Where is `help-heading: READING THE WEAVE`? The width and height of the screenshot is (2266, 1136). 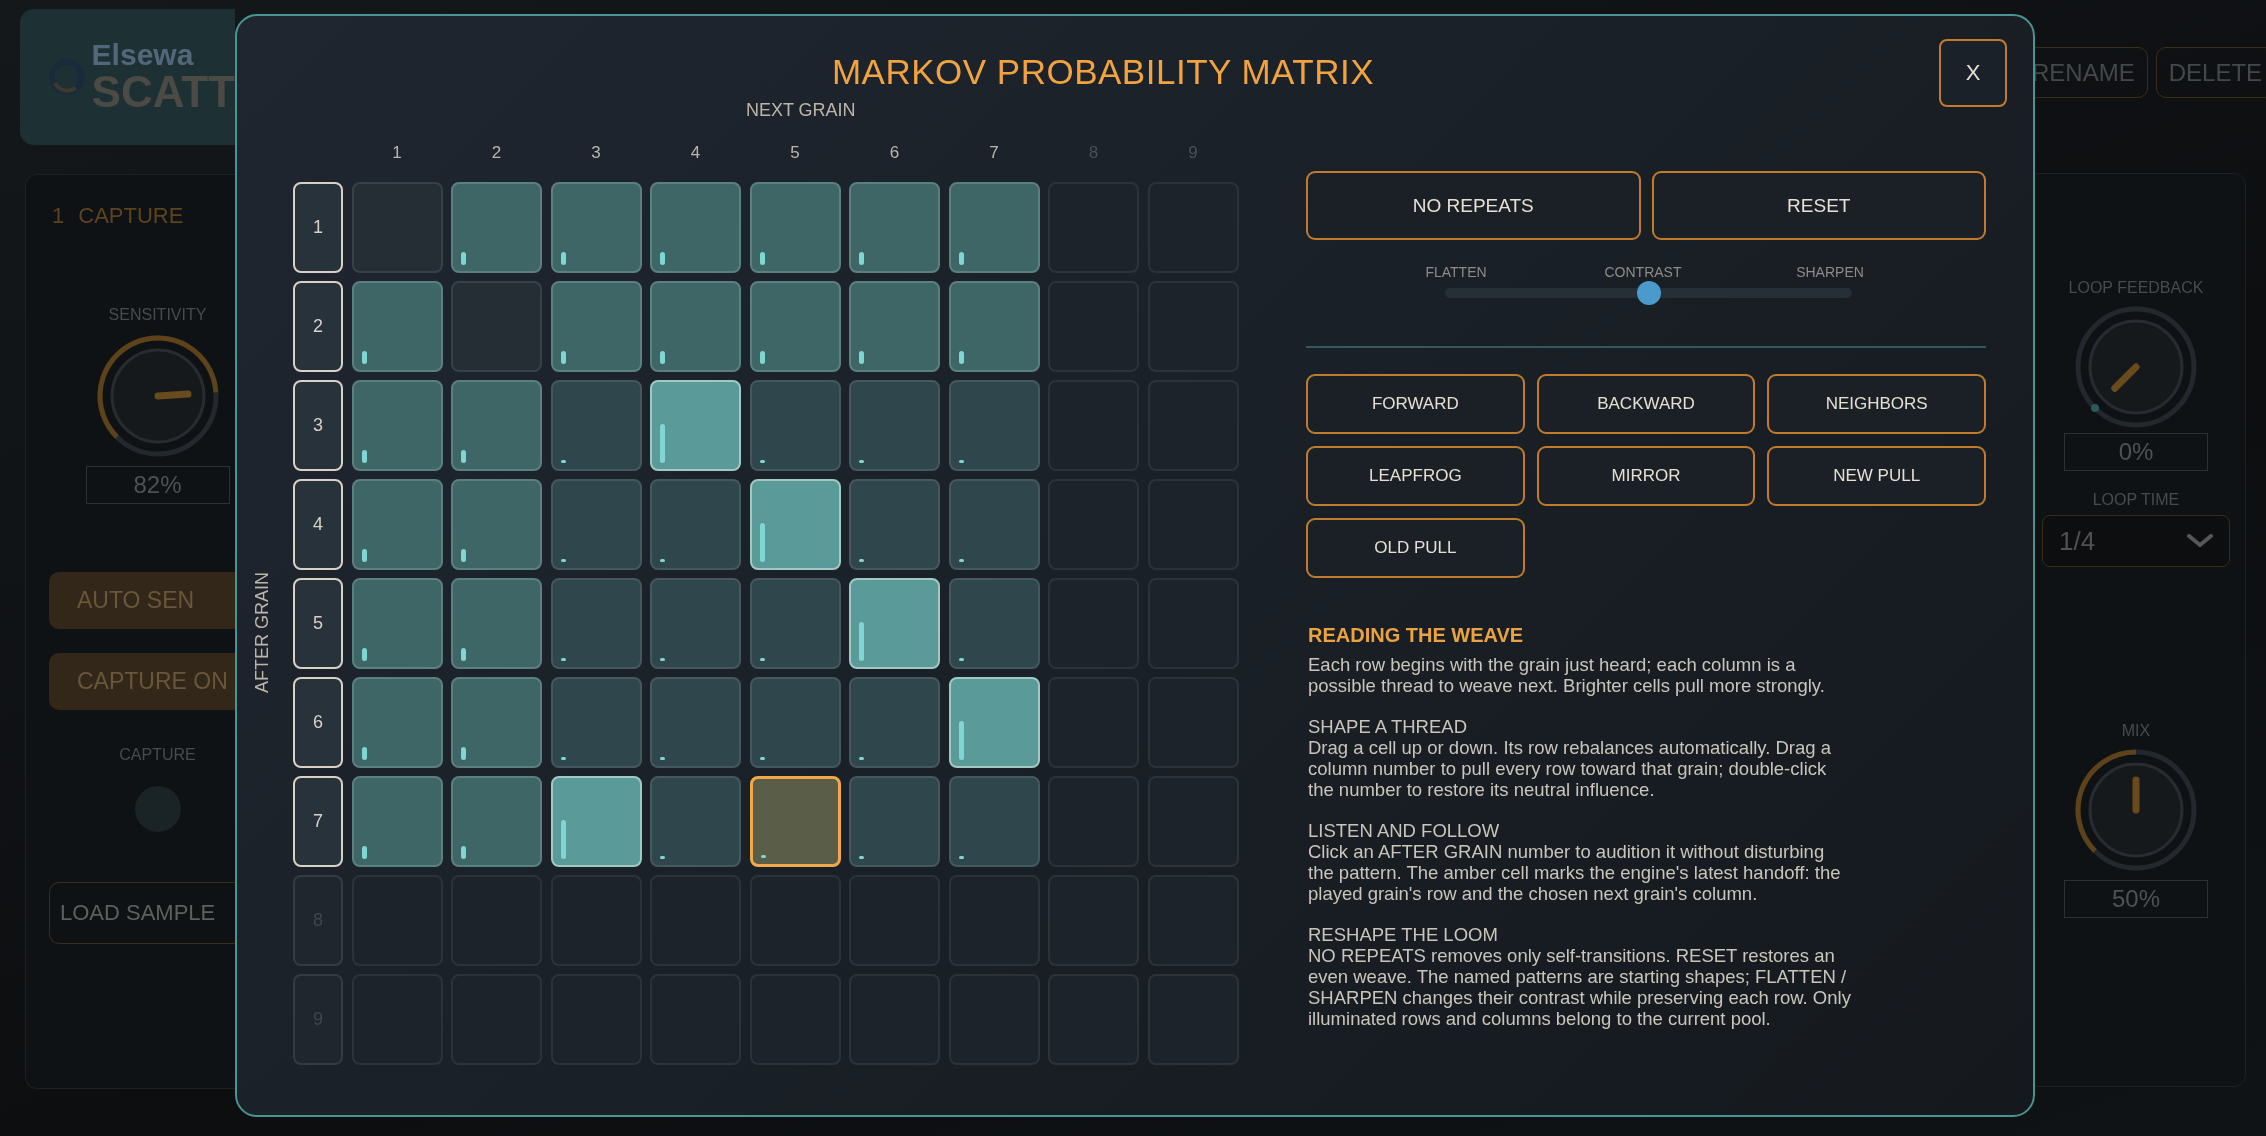
help-heading: READING THE WEAVE is located at coordinates (1416, 635).